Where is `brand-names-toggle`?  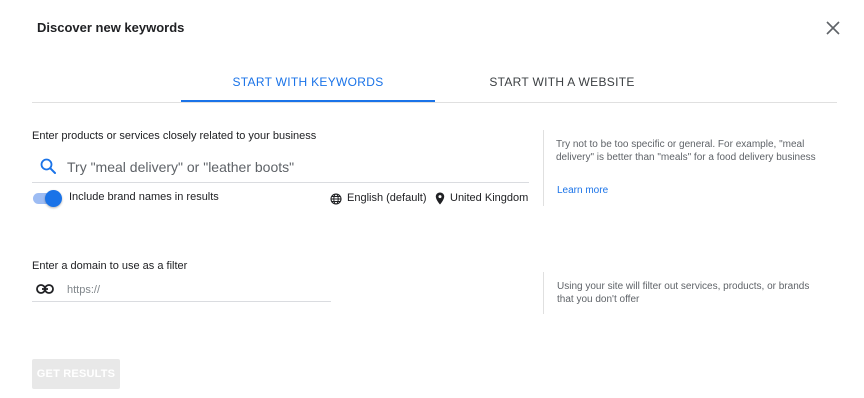
brand-names-toggle is located at coordinates (47, 198).